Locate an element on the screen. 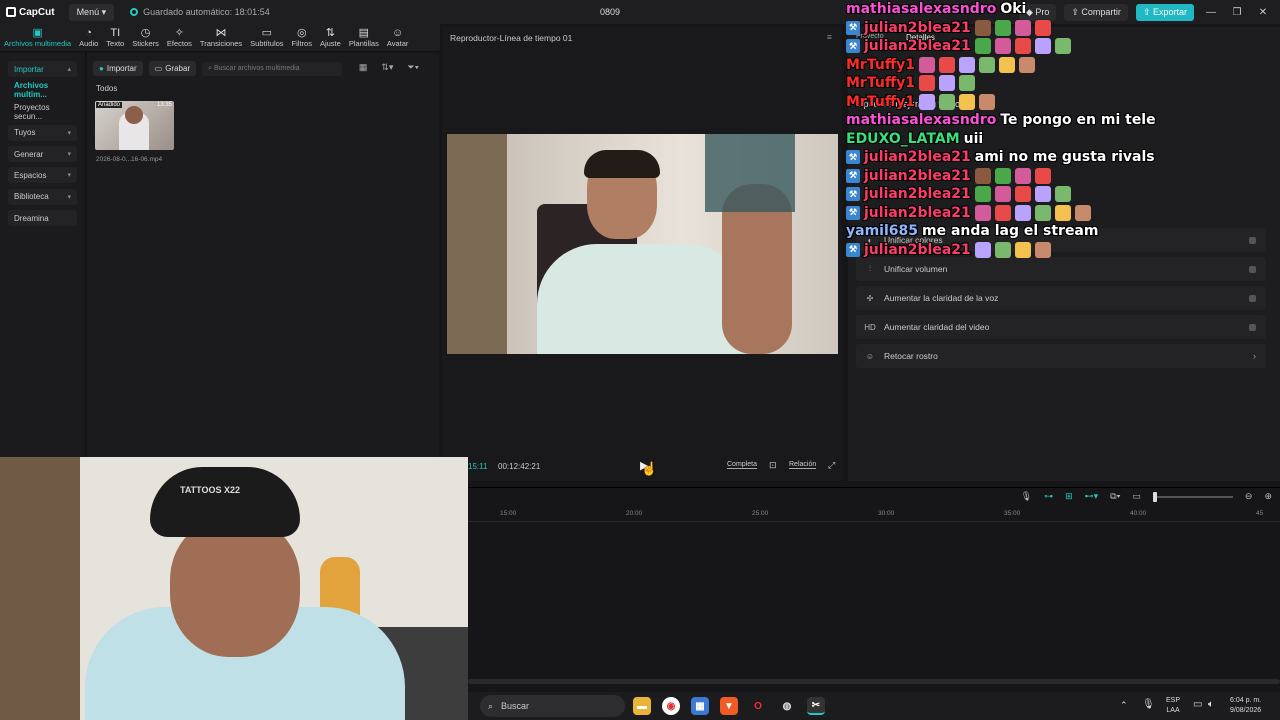 The width and height of the screenshot is (1280, 720). file-explorer-icon: ▬ is located at coordinates (642, 706).